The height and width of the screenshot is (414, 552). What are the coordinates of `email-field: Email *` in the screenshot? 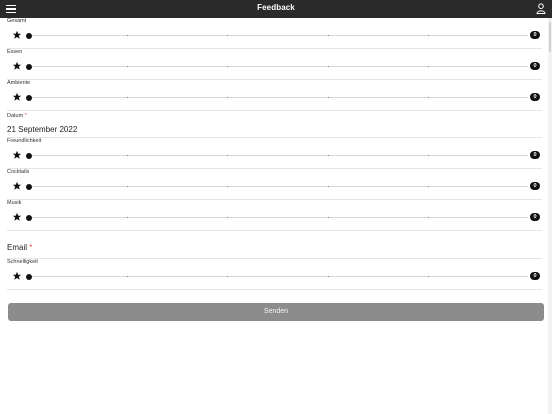 It's located at (274, 245).